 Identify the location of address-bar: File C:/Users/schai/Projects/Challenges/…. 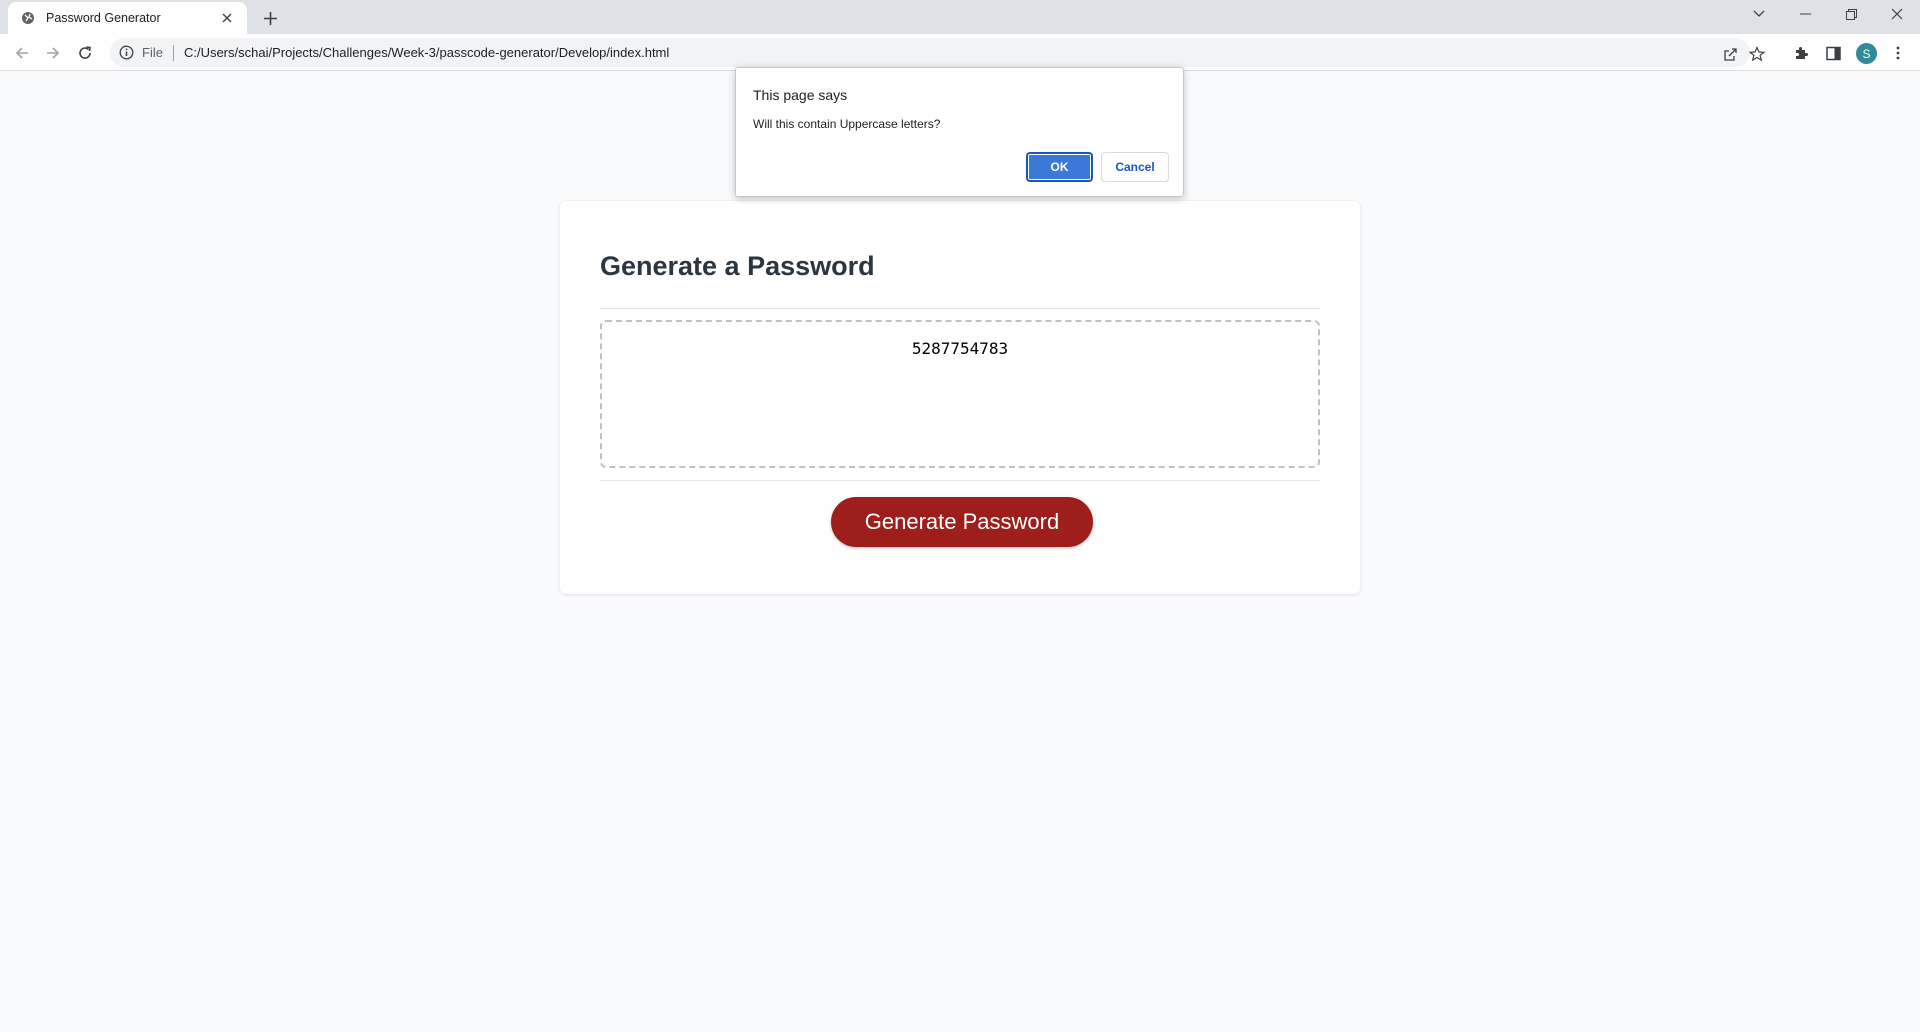
(937, 52).